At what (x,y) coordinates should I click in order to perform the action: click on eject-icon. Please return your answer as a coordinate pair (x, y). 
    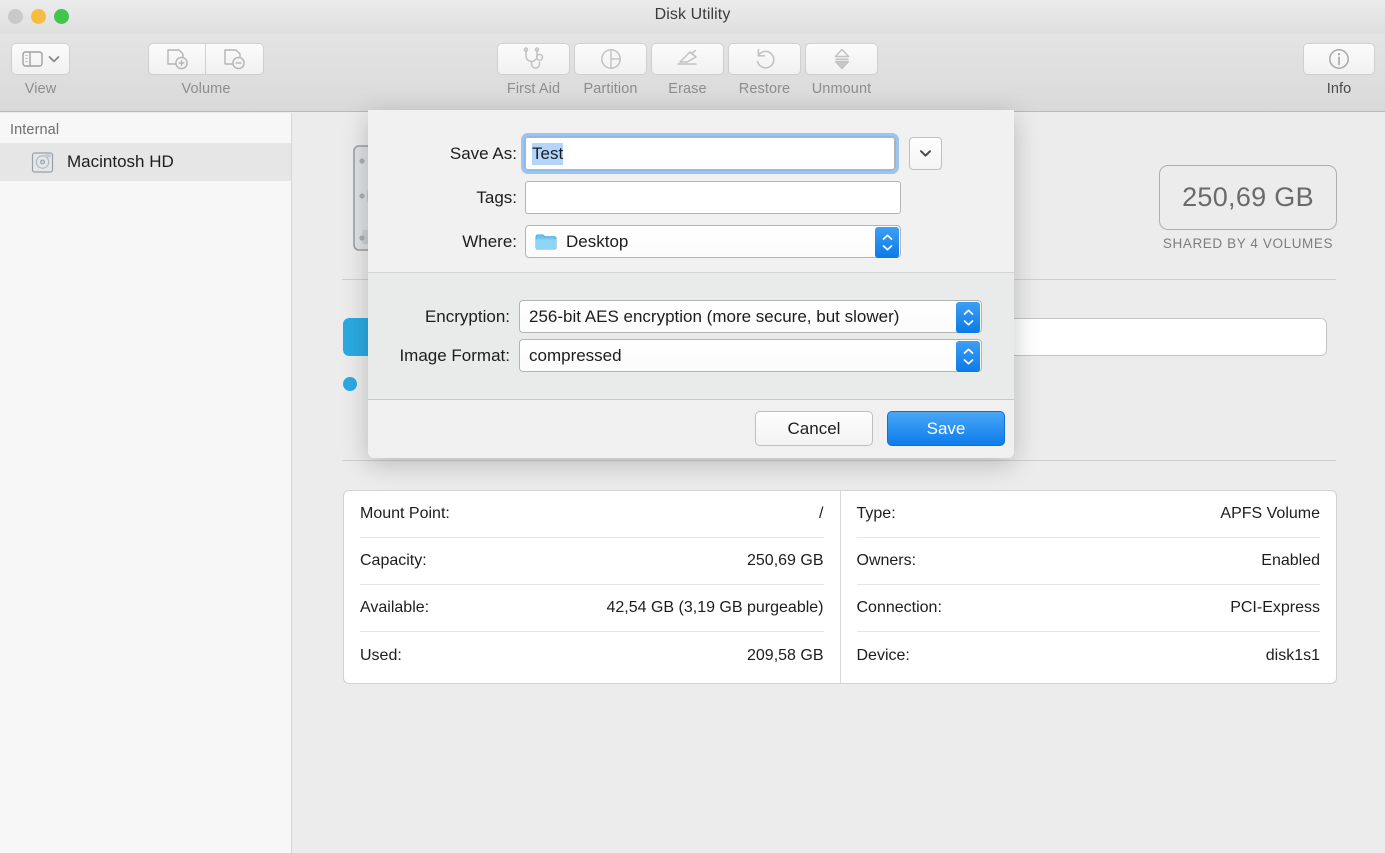
    Looking at the image, I should click on (842, 59).